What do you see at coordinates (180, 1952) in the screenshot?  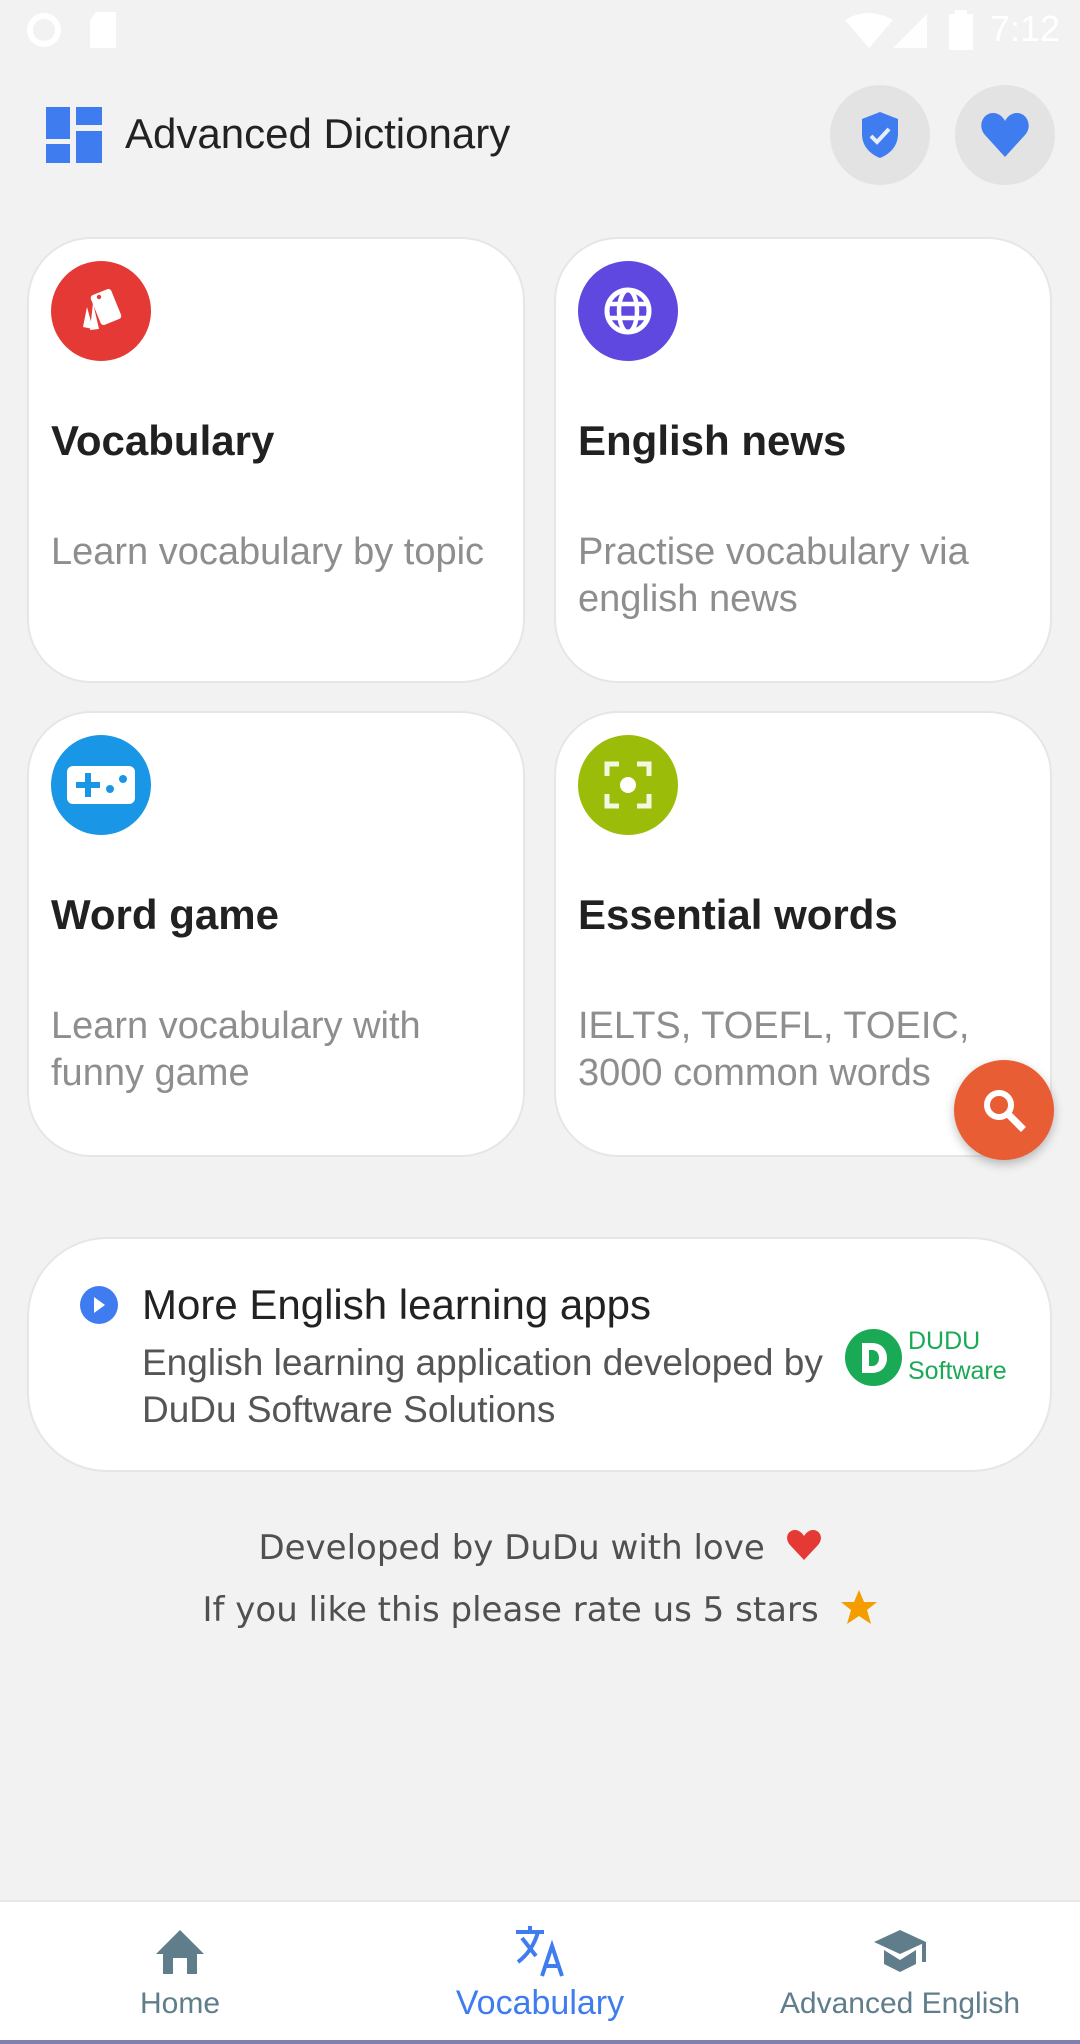 I see `home-icon` at bounding box center [180, 1952].